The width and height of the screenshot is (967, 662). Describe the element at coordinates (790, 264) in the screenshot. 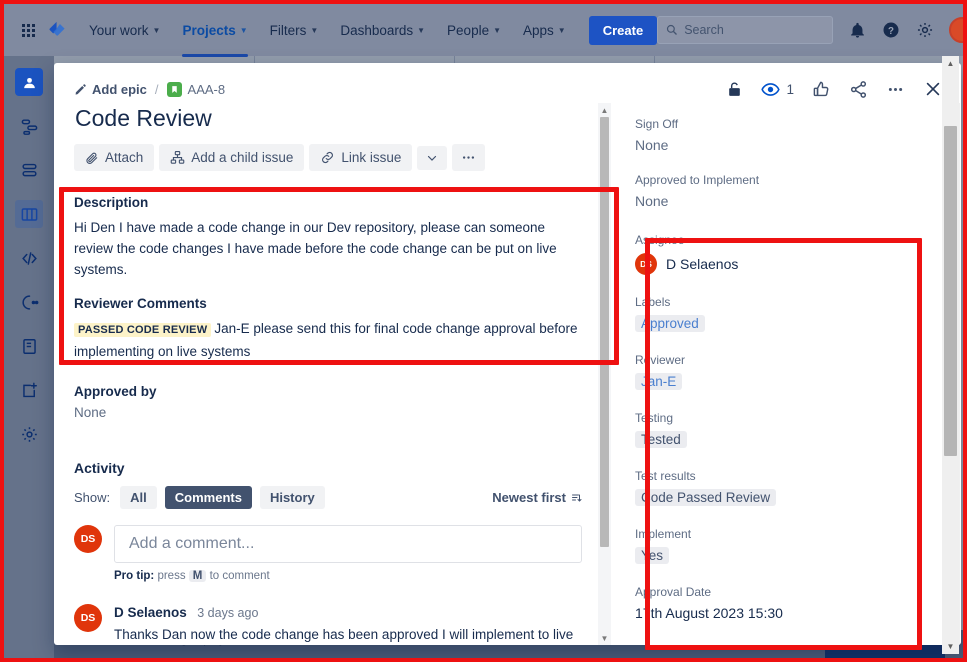

I see `assignee-value: DS D Selaenos` at that location.